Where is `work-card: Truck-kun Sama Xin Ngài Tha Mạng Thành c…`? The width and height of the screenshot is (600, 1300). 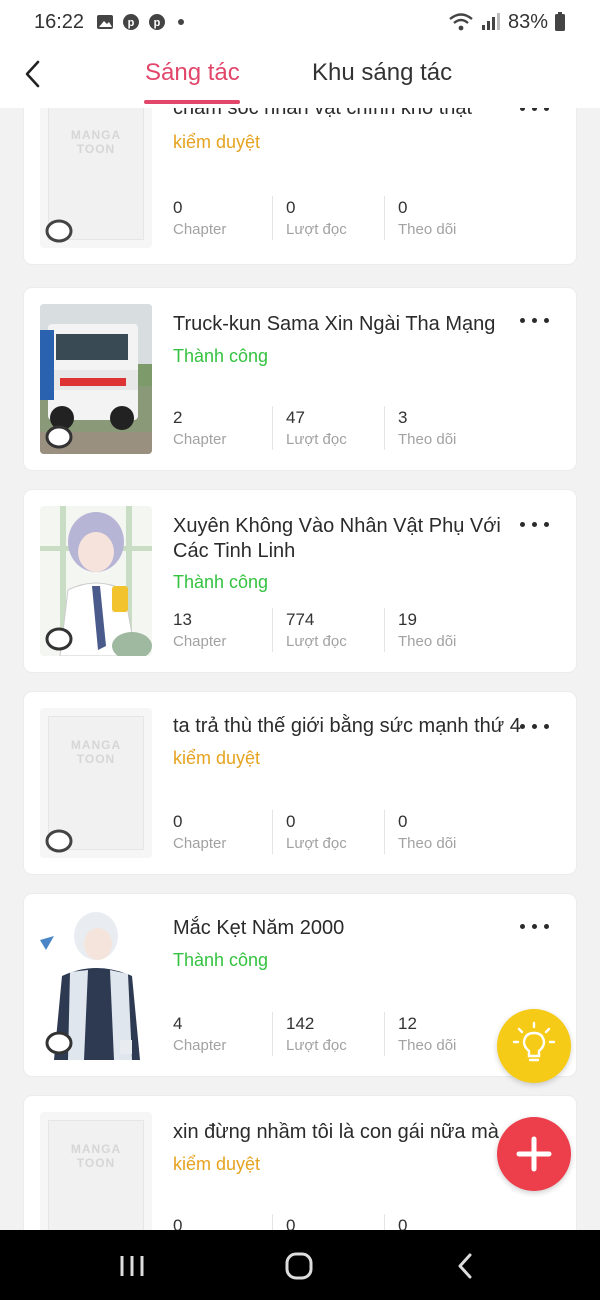 work-card: Truck-kun Sama Xin Ngài Tha Mạng Thành c… is located at coordinates (300, 379).